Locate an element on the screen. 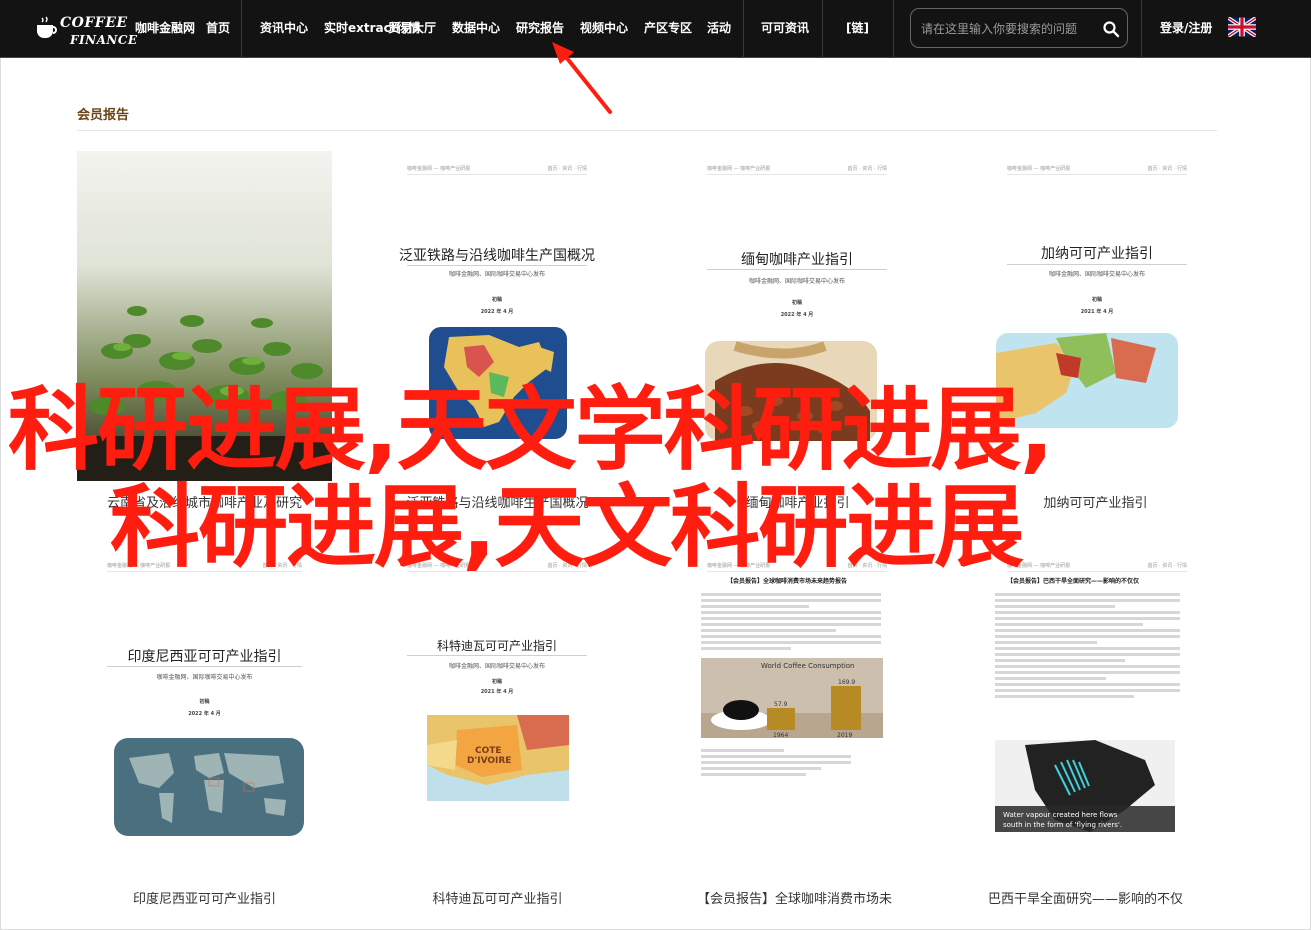 This screenshot has height=930, width=1311. login-register-link: 登录/注册 is located at coordinates (1186, 28).